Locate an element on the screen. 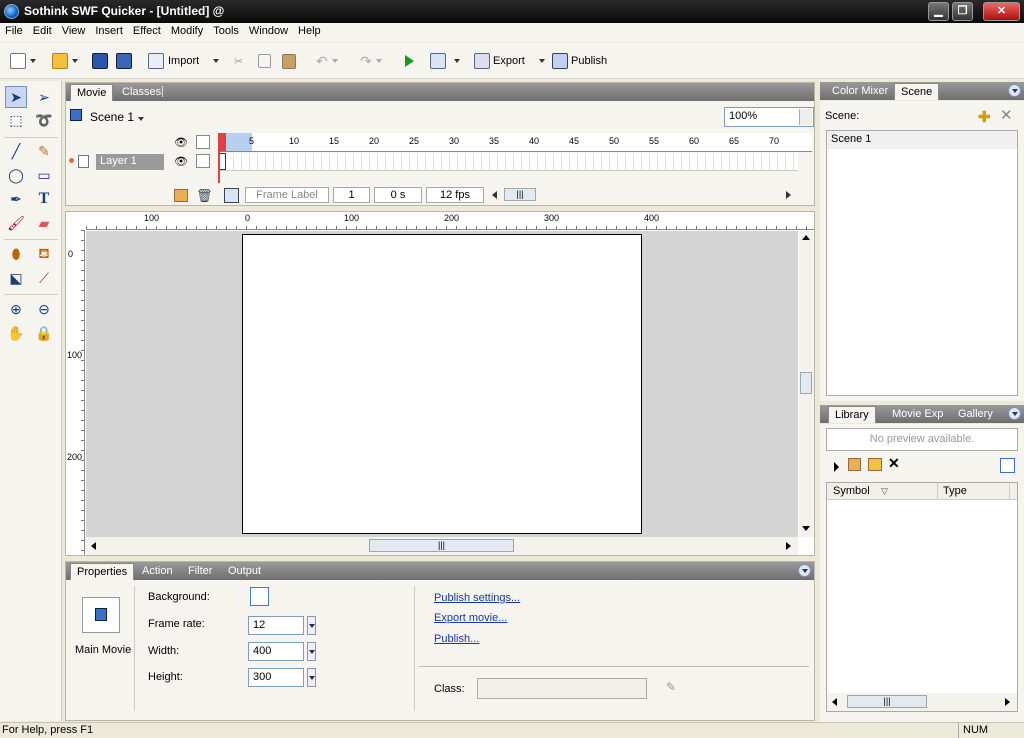 This screenshot has height=738, width=1024. transform-tool: ⬚ is located at coordinates (16, 120).